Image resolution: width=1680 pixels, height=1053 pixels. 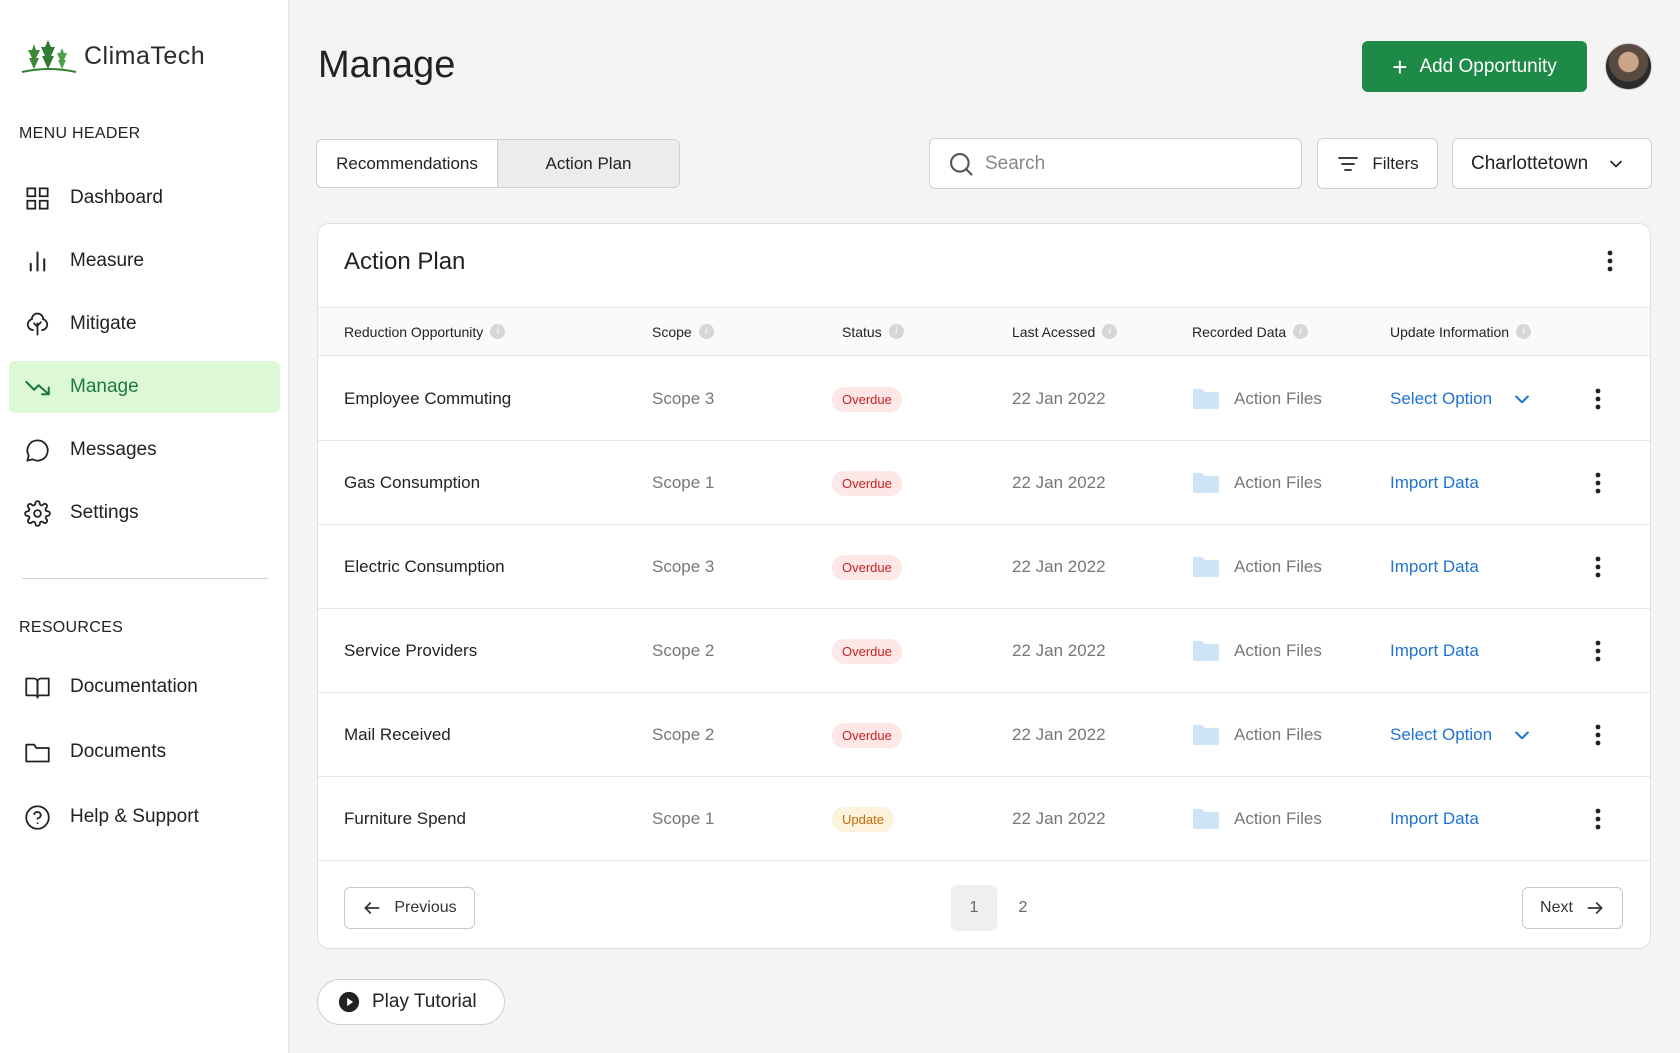 I want to click on sidebar-item-help-support: Help & Support, so click(x=144, y=817).